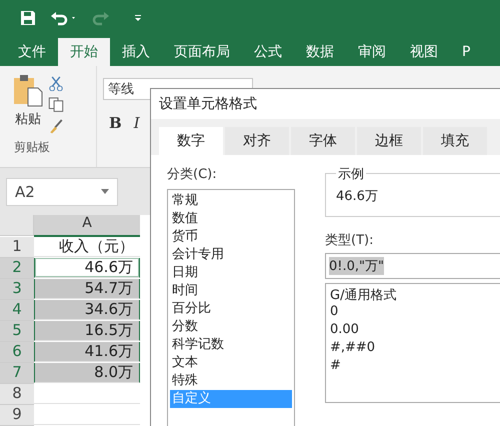 The height and width of the screenshot is (426, 500). I want to click on sample-label: 示例, so click(351, 174).